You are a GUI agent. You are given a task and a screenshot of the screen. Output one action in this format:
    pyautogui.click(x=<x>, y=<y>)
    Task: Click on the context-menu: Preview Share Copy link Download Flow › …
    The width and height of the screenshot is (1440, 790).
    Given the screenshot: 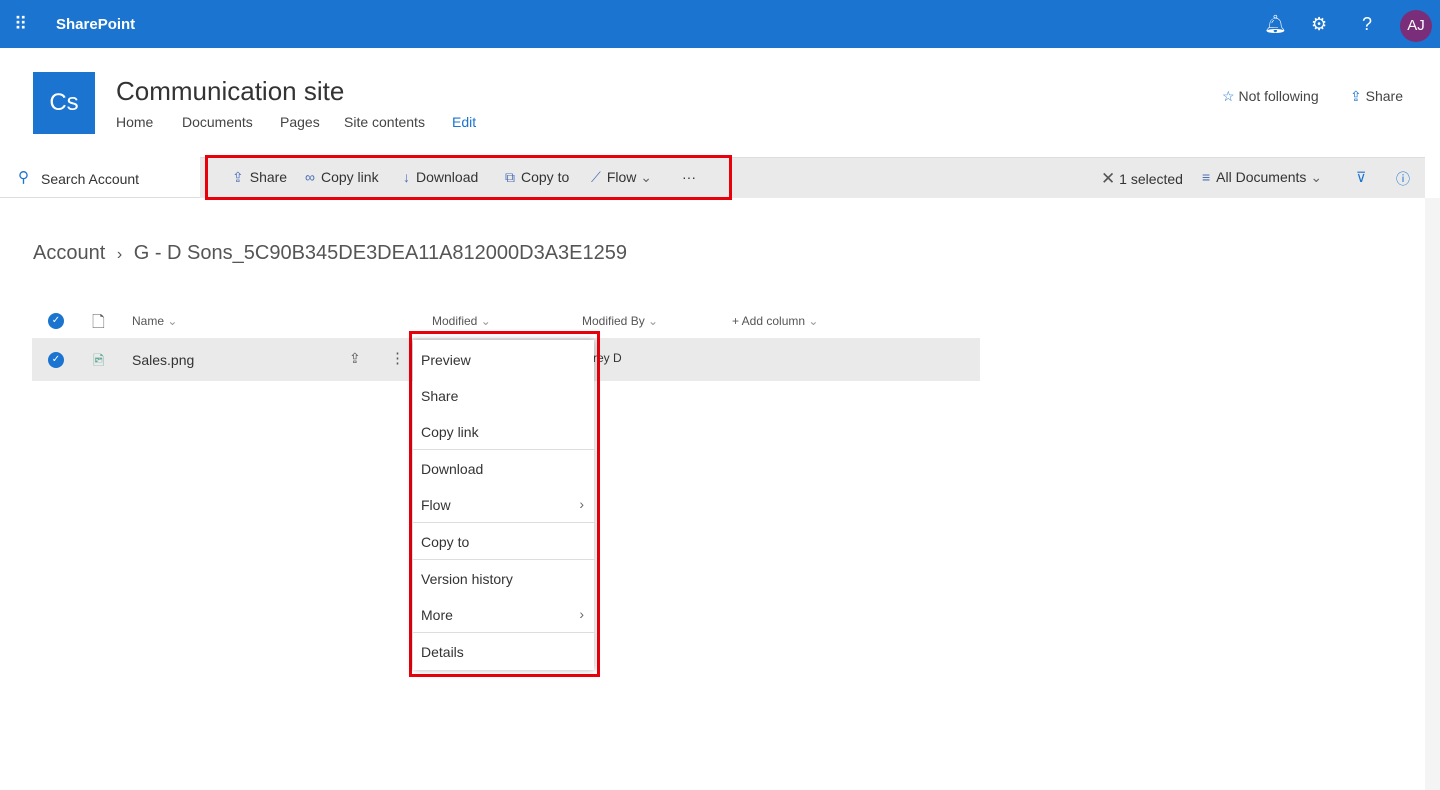 What is the action you would take?
    pyautogui.click(x=503, y=505)
    